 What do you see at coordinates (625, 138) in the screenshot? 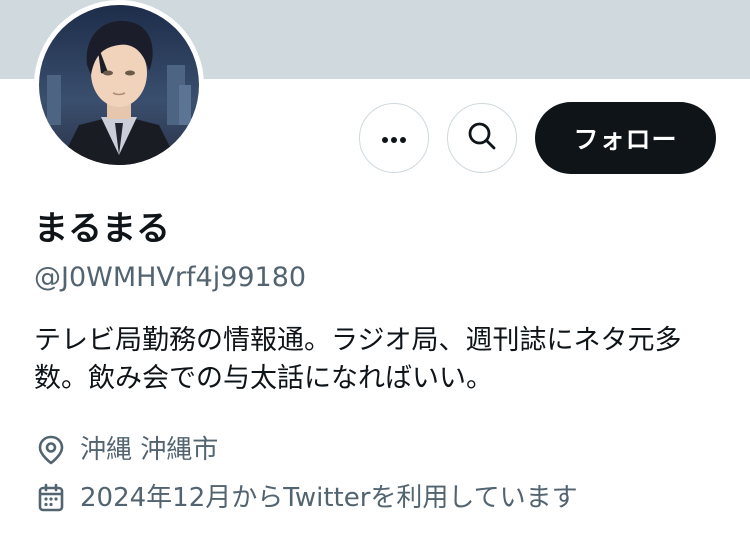
I see `follow-button: フォロー` at bounding box center [625, 138].